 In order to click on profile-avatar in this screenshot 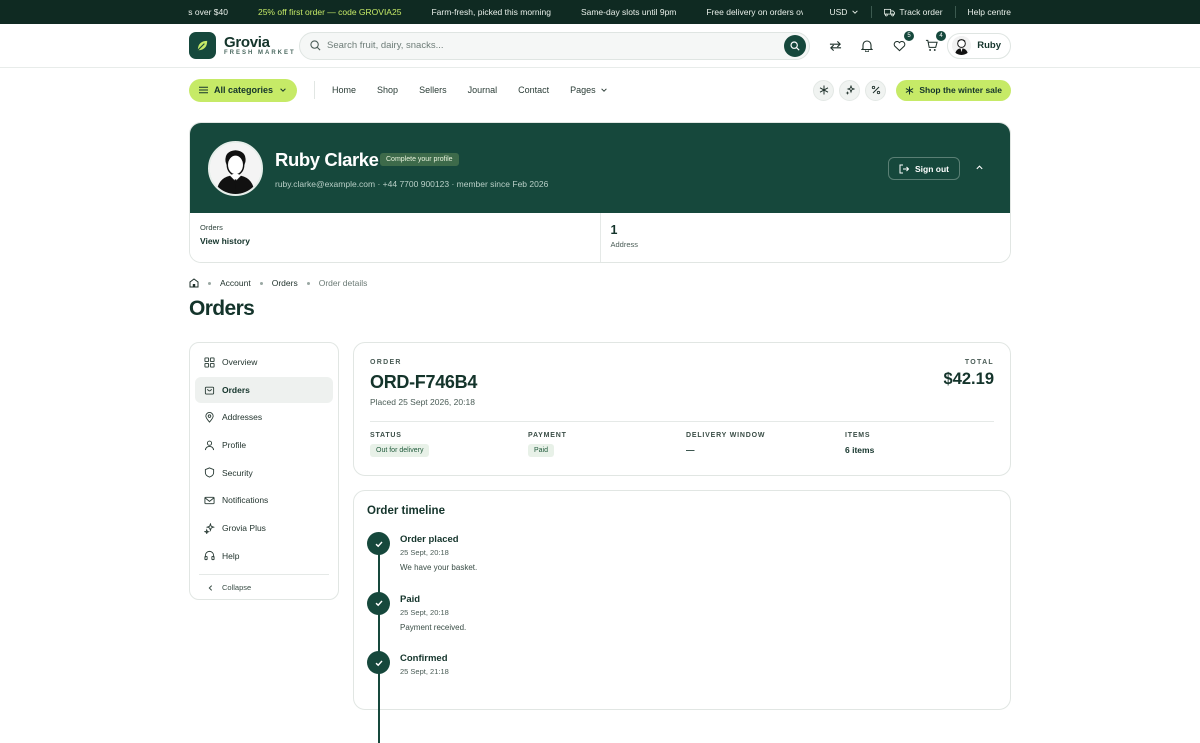, I will do `click(235, 168)`.